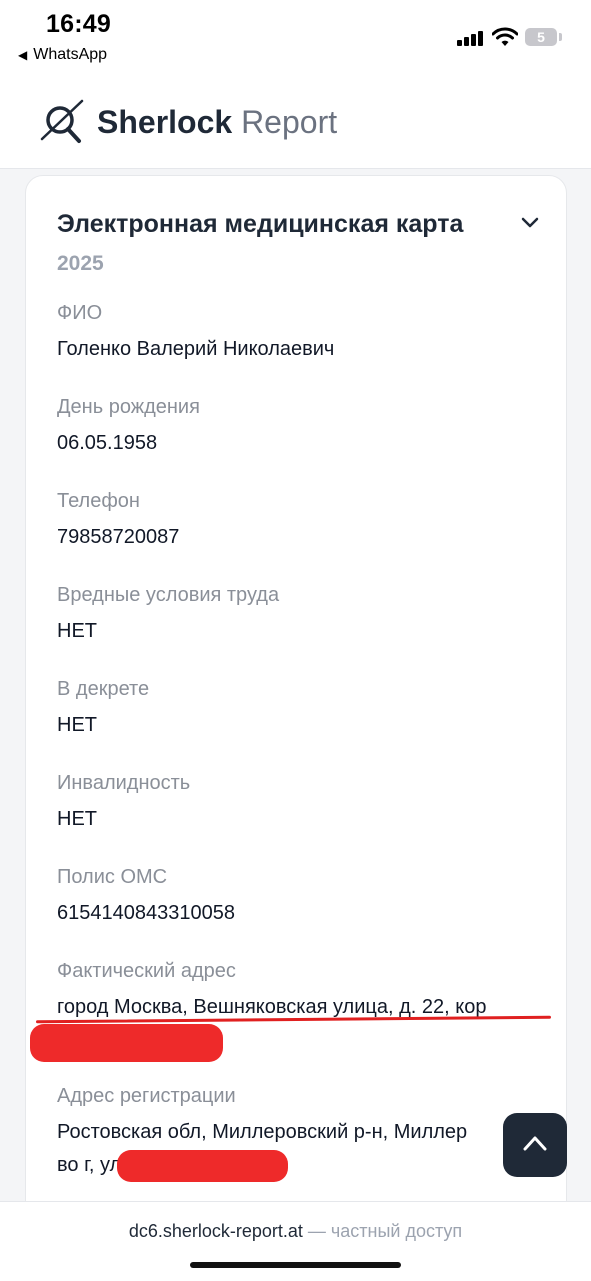 The width and height of the screenshot is (591, 1281). What do you see at coordinates (215, 1231) in the screenshot?
I see `url-host: dc6.sherlock-report.at` at bounding box center [215, 1231].